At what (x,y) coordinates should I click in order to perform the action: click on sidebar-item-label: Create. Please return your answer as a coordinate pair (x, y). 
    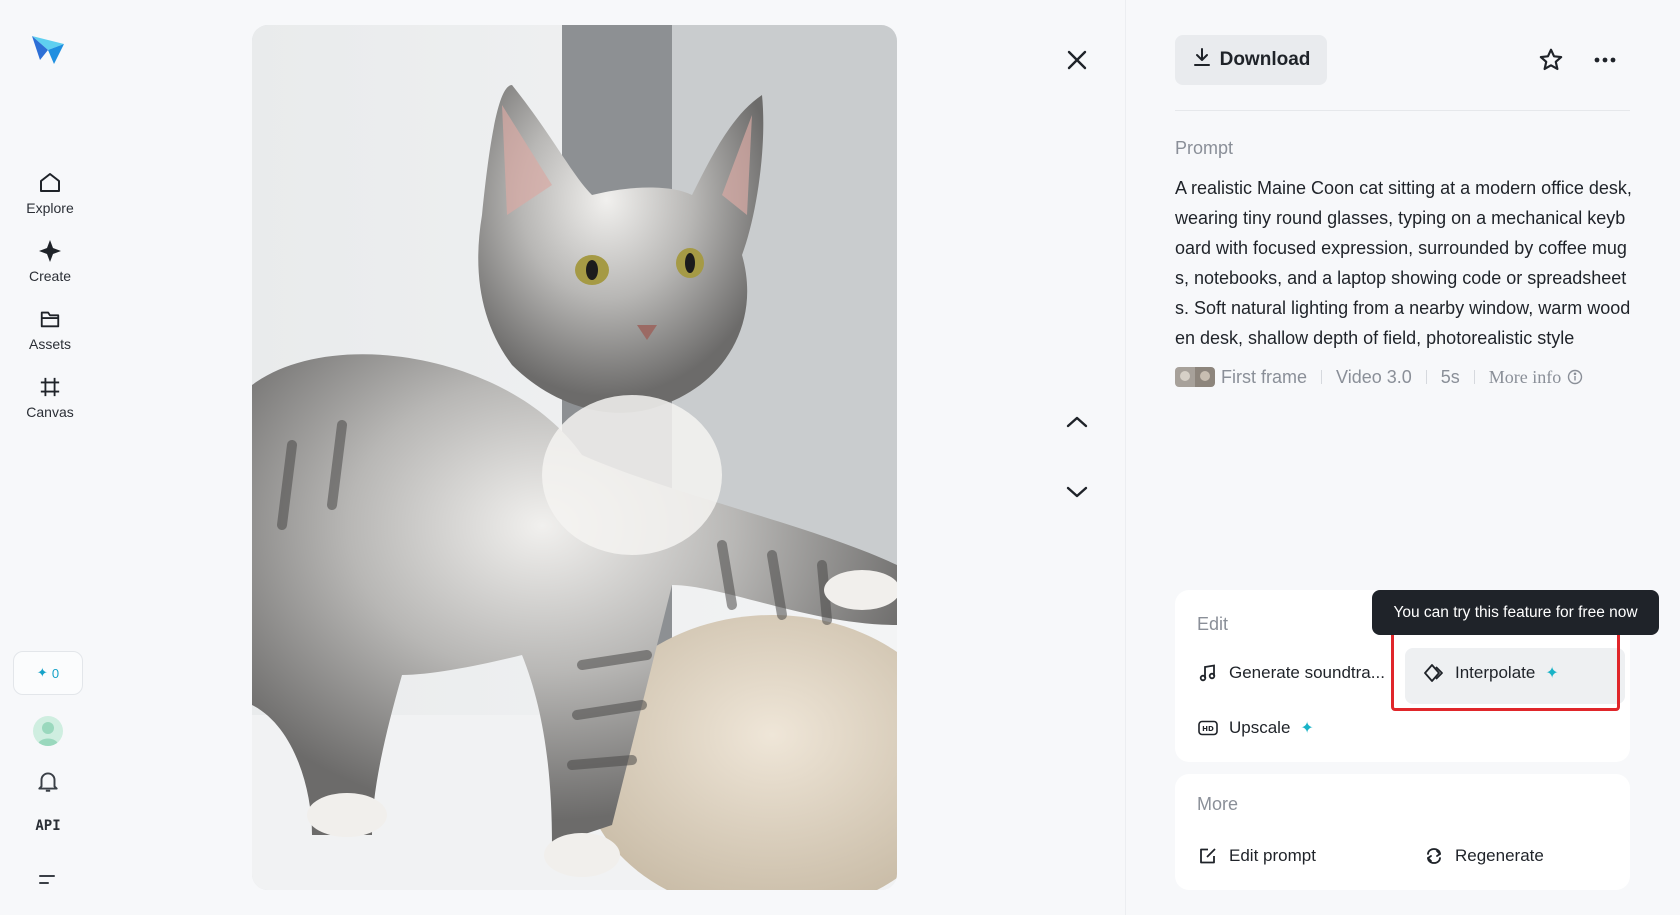
    Looking at the image, I should click on (50, 276).